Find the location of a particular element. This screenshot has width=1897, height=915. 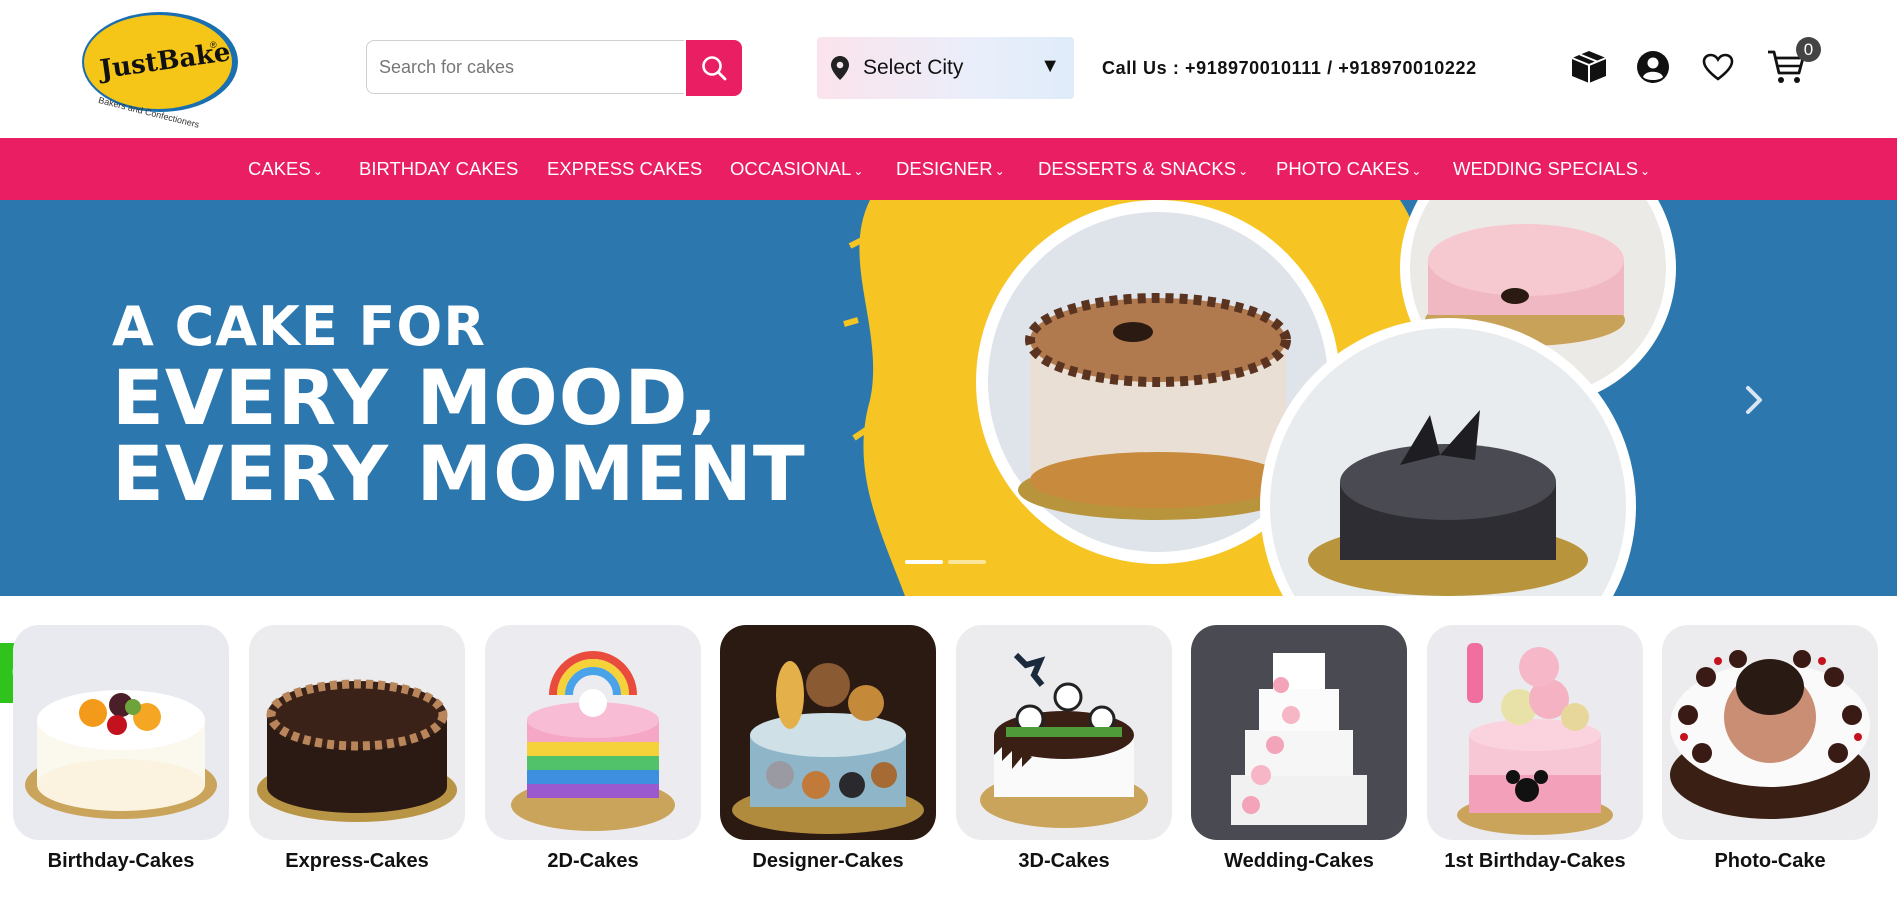

category-express-cakes: Express-Cakes is located at coordinates (357, 748).